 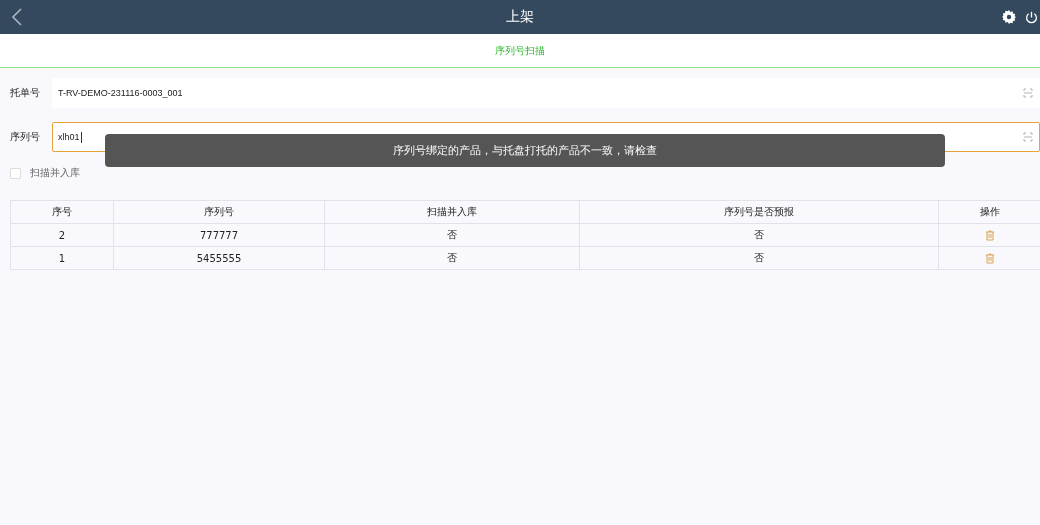 What do you see at coordinates (989, 212) in the screenshot?
I see `column-header: 操作` at bounding box center [989, 212].